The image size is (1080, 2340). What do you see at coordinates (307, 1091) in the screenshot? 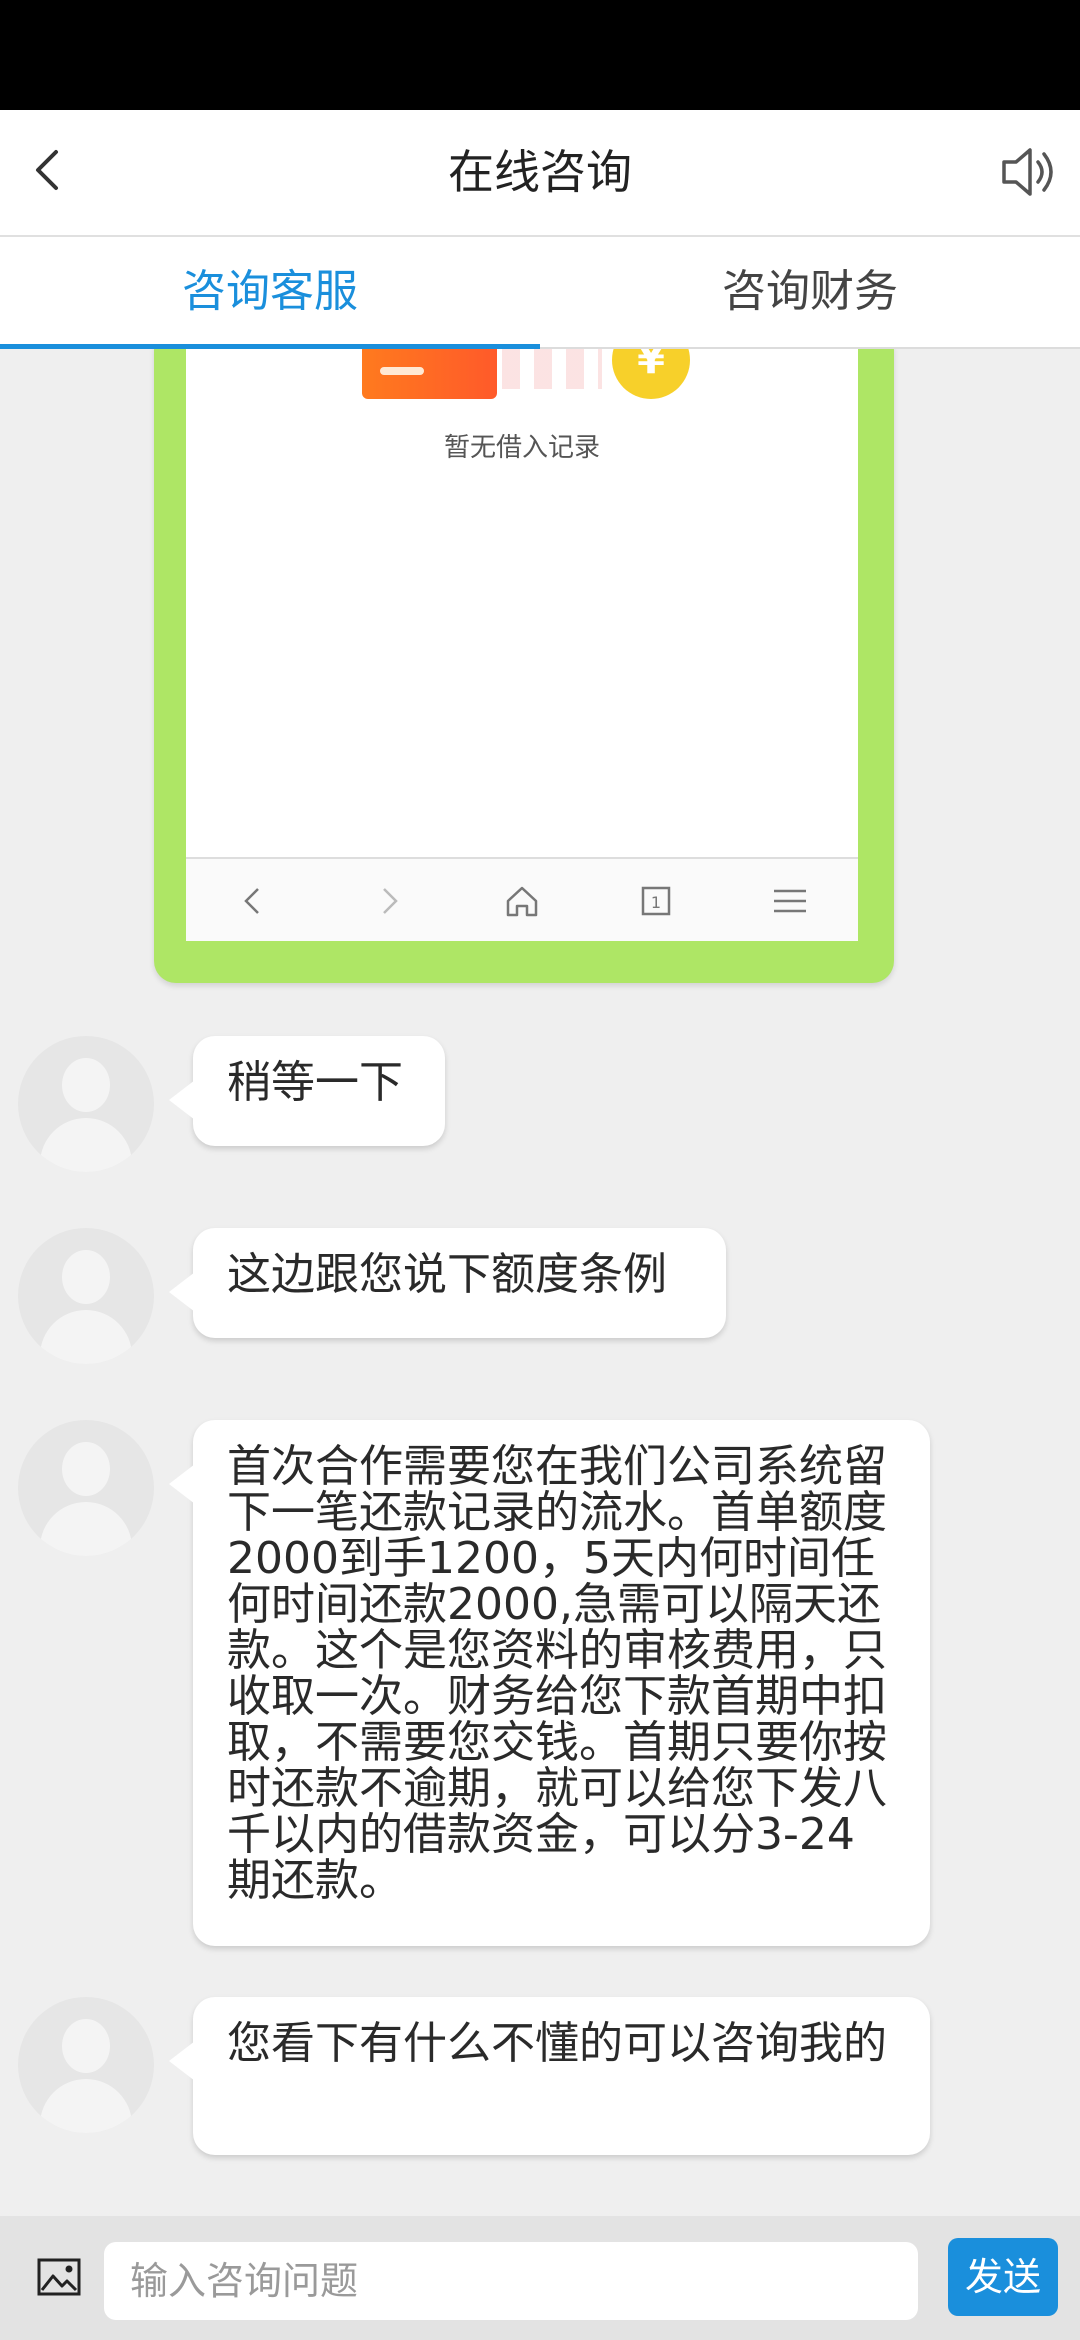
I see `message-bubble: 稍等一下` at bounding box center [307, 1091].